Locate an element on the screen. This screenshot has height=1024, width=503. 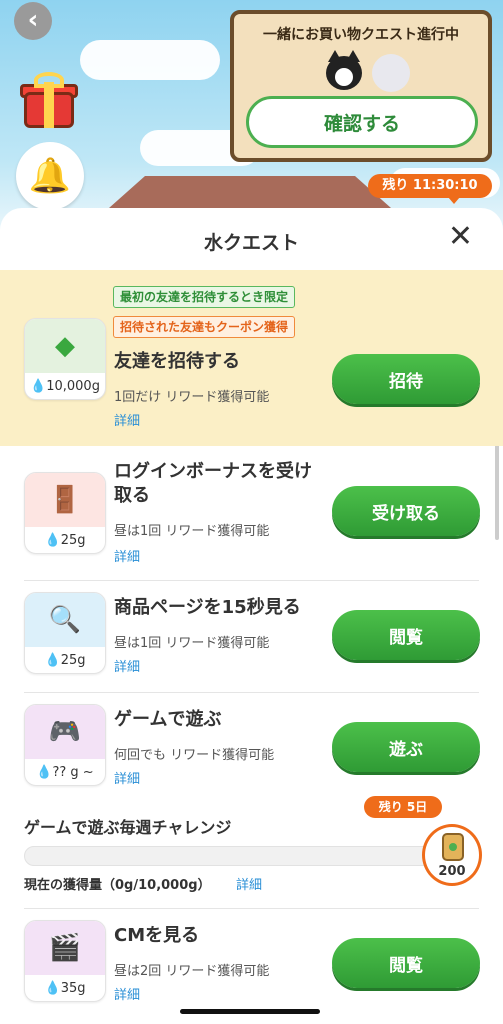
quest-title: ゲームで遊ぶ is located at coordinates (168, 719).